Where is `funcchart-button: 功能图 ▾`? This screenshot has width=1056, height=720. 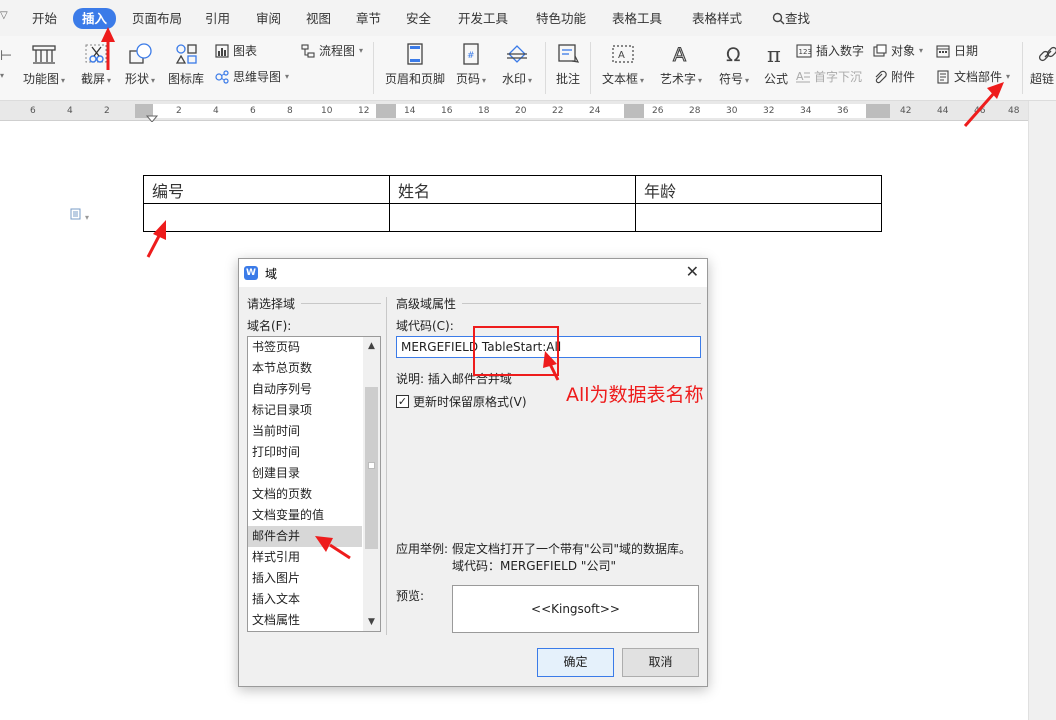
funcchart-button: 功能图 ▾ is located at coordinates (44, 64).